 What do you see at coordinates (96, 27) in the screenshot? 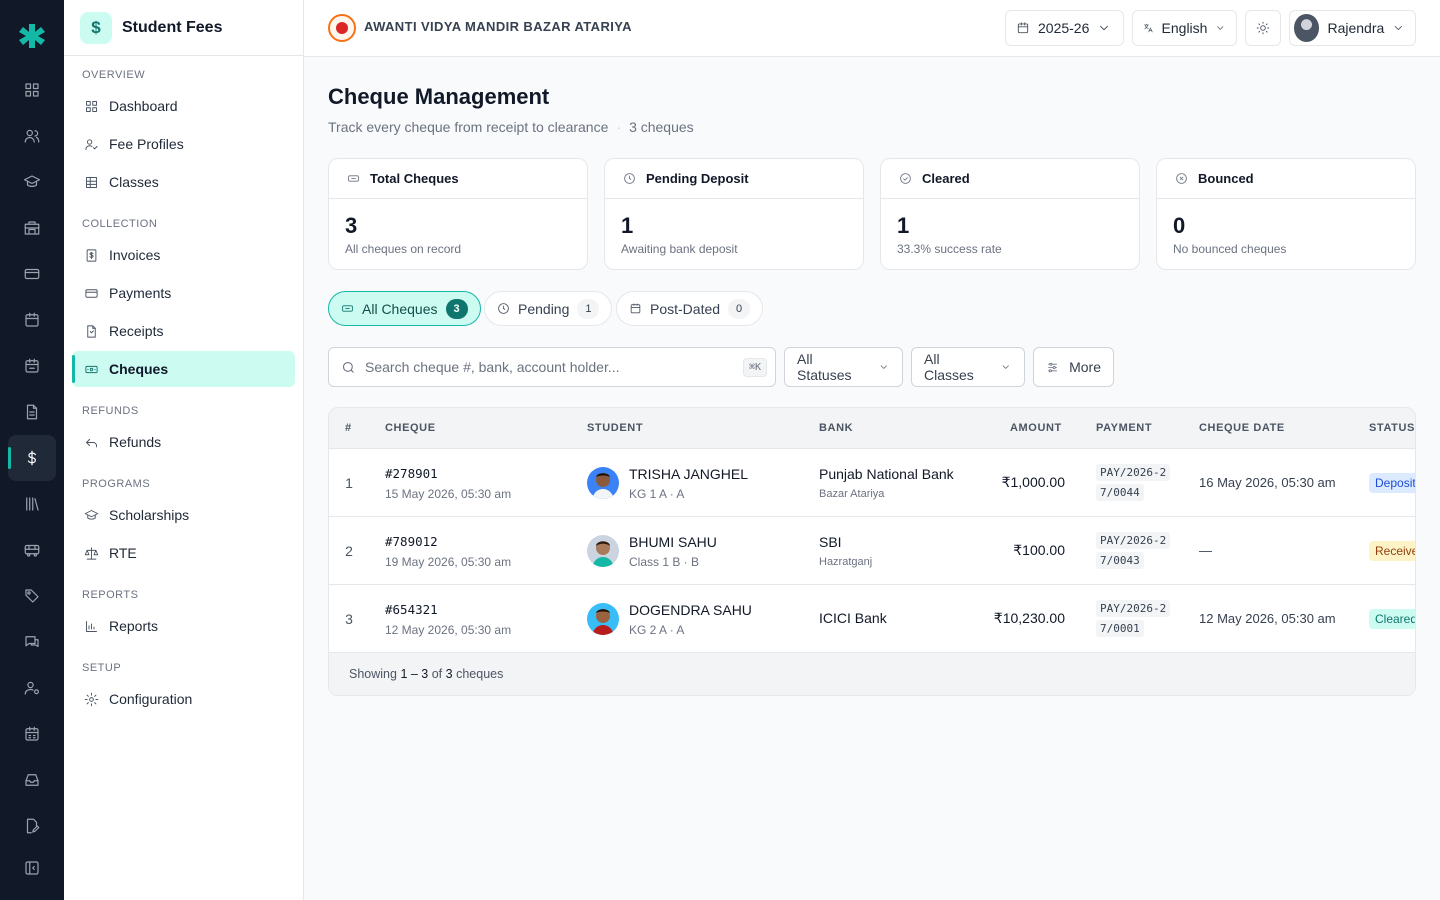
I see `fees-module-icon: $` at bounding box center [96, 27].